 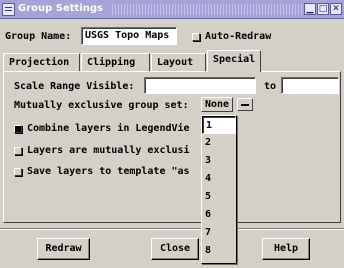 I want to click on layers-mutex-label: Layers are mutually exclusi, so click(x=108, y=150).